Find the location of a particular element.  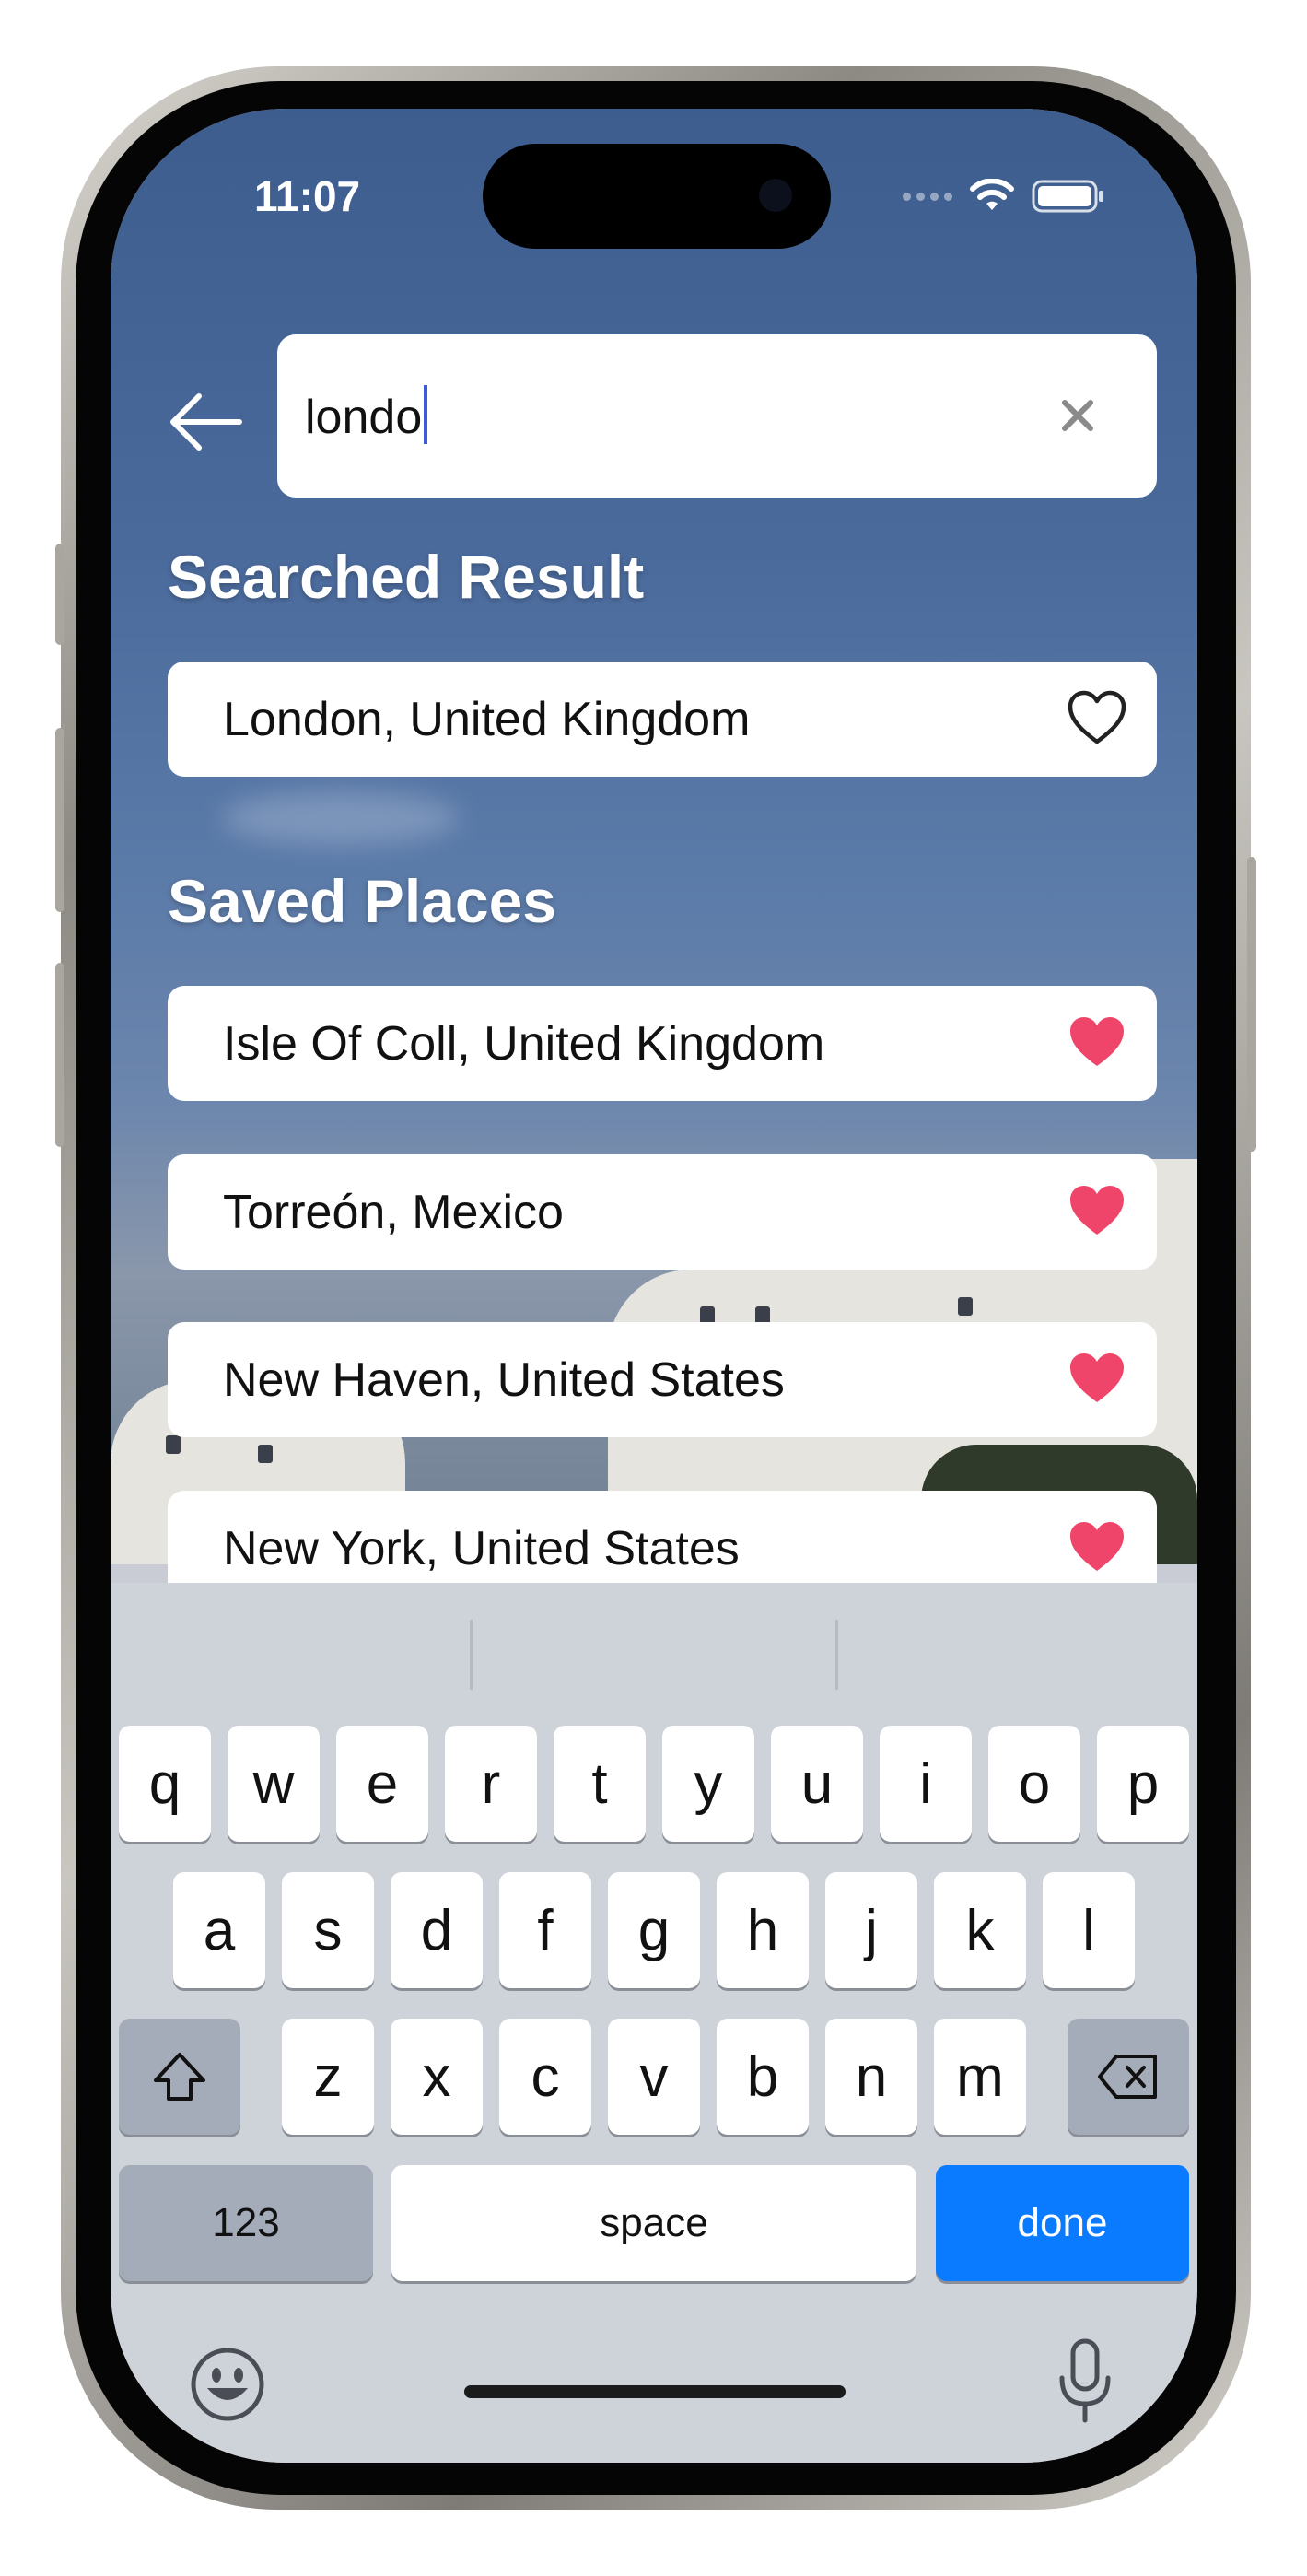

microphone-icon is located at coordinates (1085, 2380).